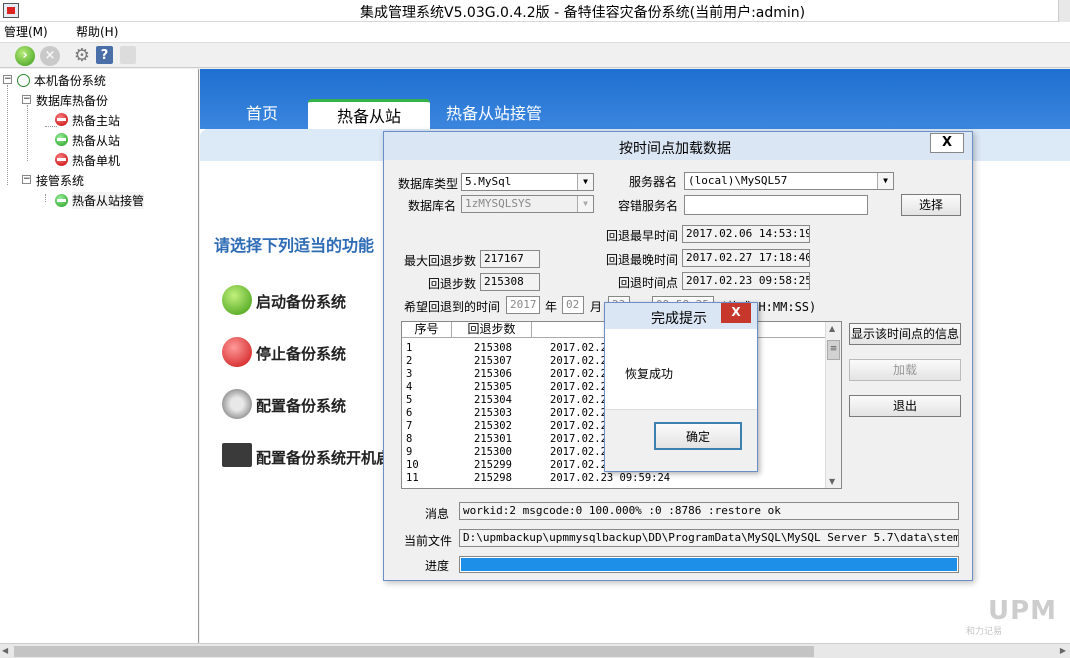  I want to click on tab-hot-slave: 热备从站, so click(369, 114).